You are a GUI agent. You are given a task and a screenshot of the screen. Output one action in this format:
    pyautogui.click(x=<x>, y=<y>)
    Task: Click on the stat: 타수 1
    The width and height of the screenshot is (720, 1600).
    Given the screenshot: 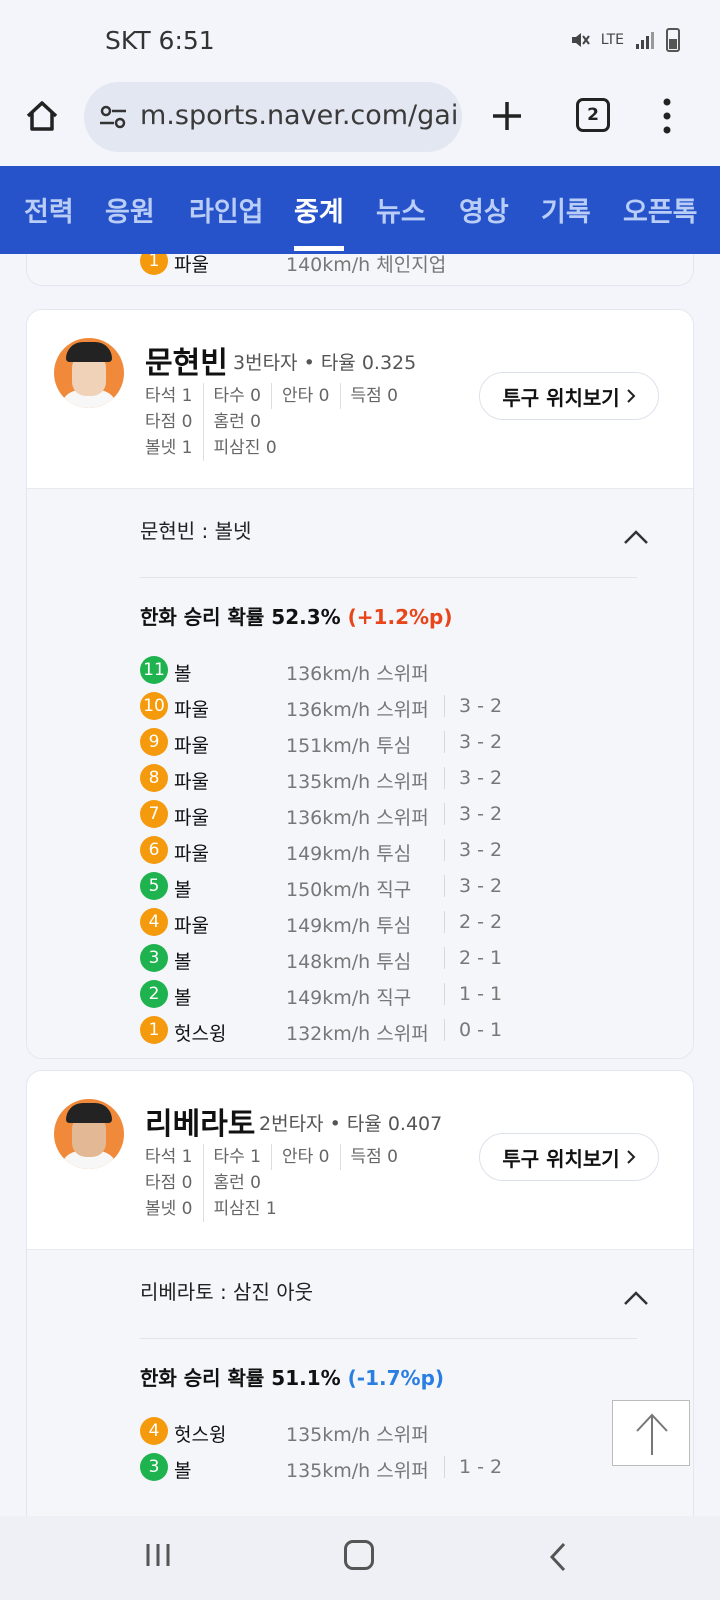 What is the action you would take?
    pyautogui.click(x=243, y=1157)
    